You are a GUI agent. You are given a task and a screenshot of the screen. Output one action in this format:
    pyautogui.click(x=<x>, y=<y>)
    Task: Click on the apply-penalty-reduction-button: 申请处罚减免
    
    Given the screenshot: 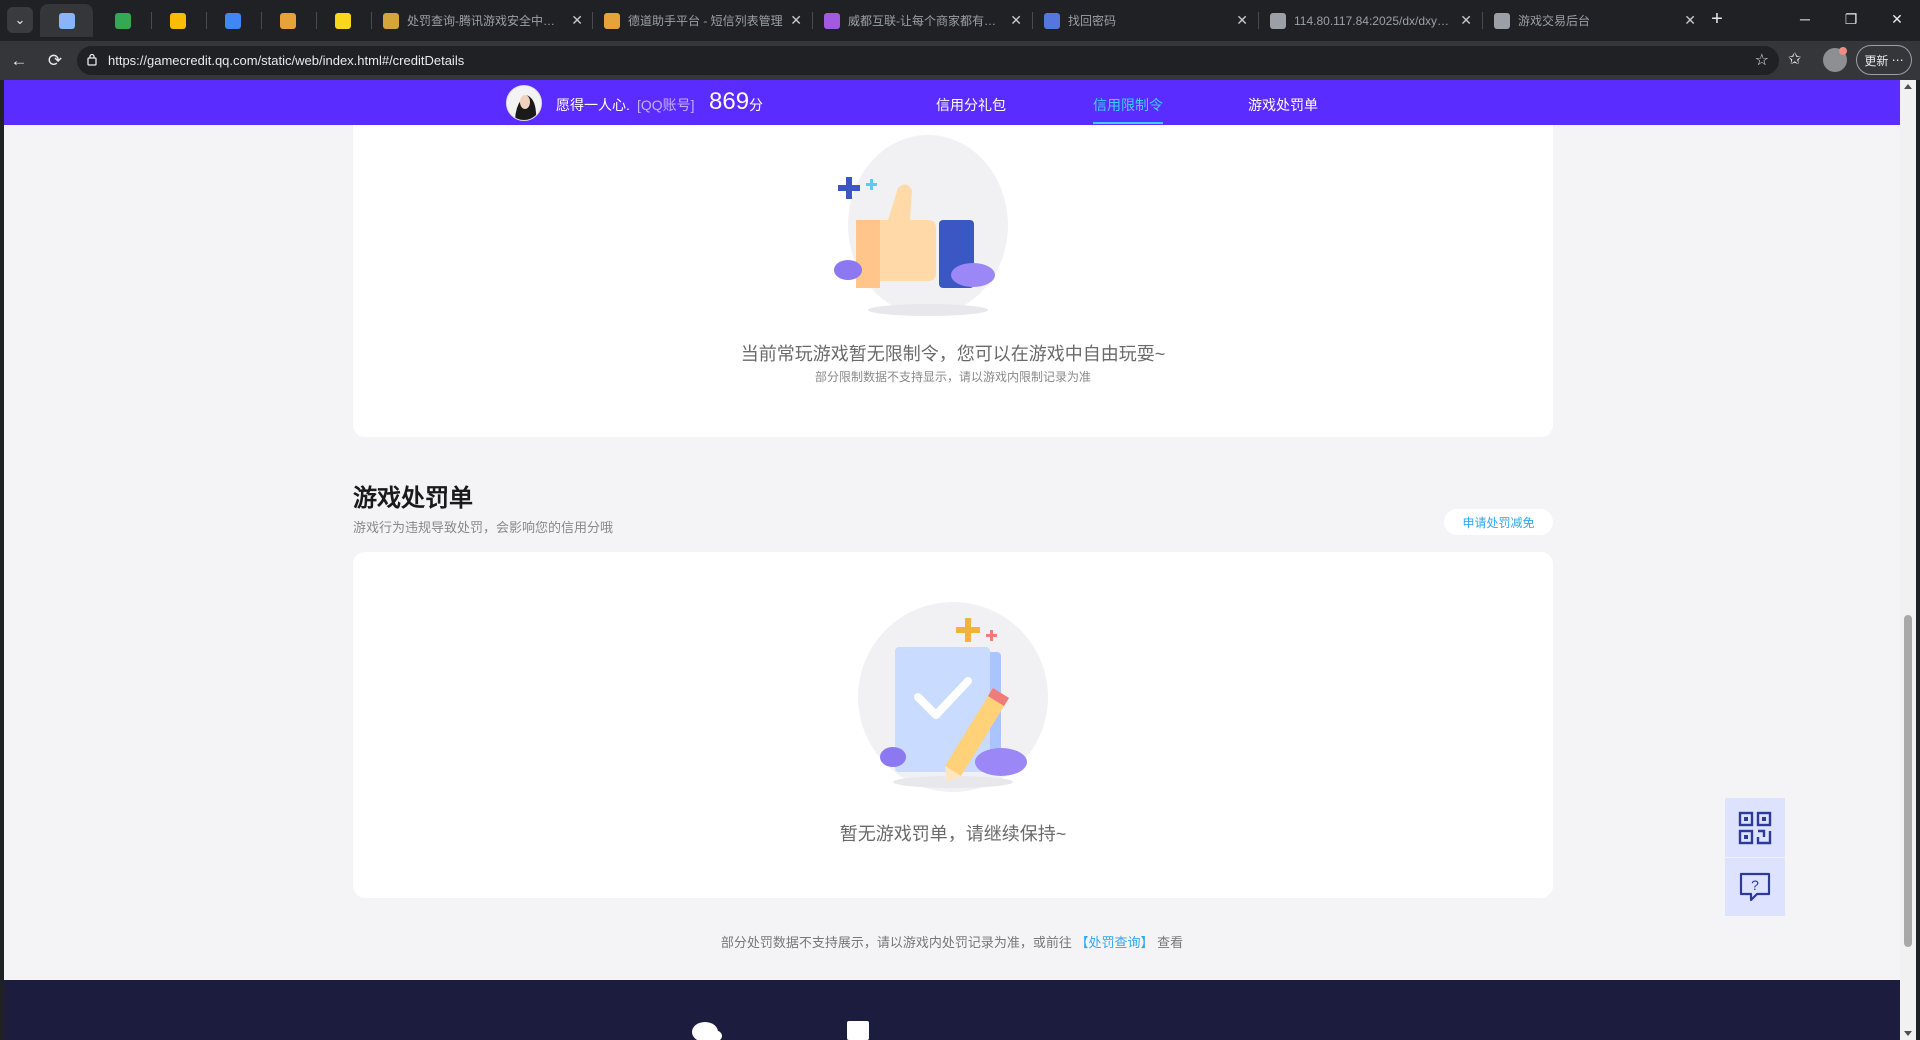 What is the action you would take?
    pyautogui.click(x=1498, y=522)
    